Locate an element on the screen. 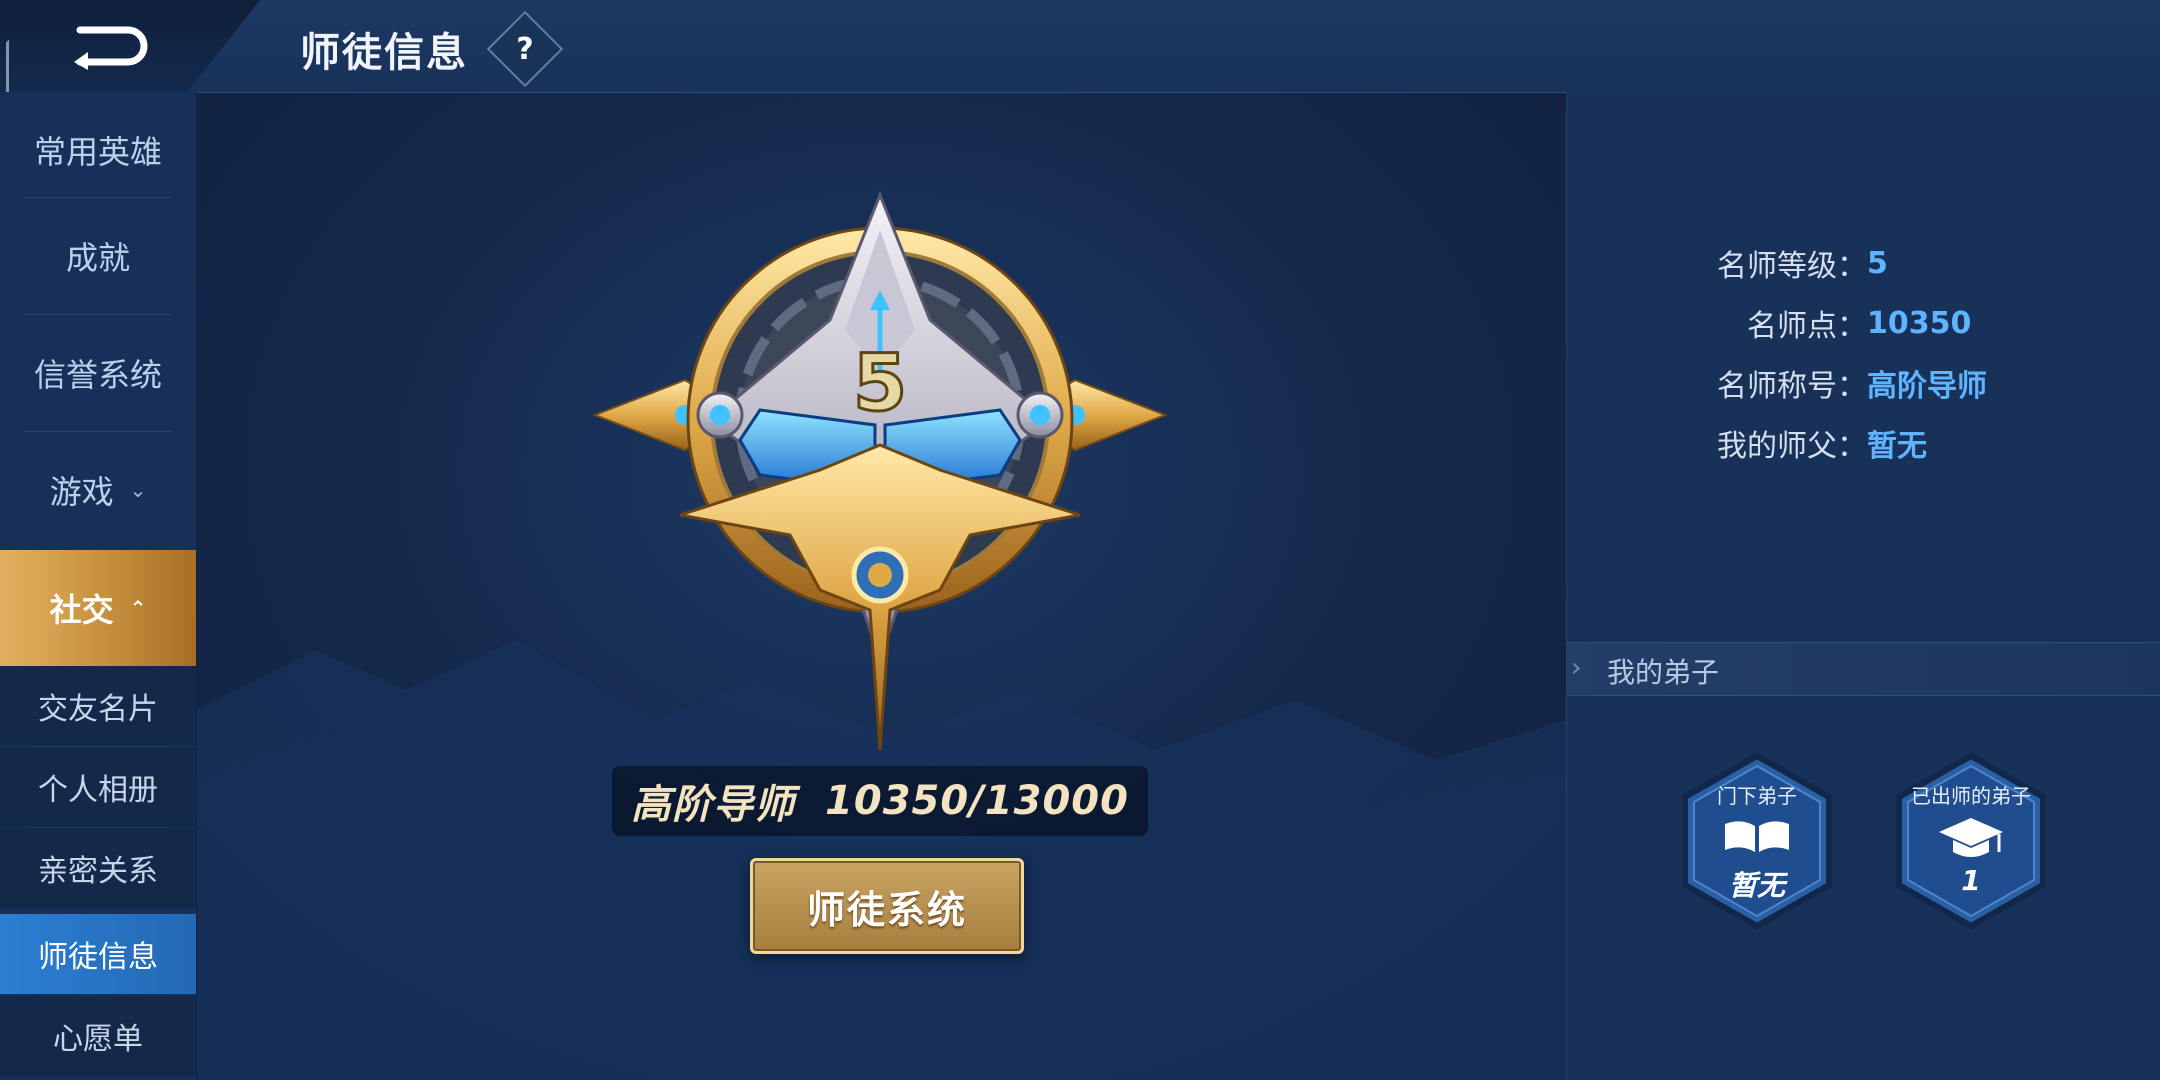 This screenshot has width=2160, height=1080. sidebar-item-label: 游戏 is located at coordinates (81, 492).